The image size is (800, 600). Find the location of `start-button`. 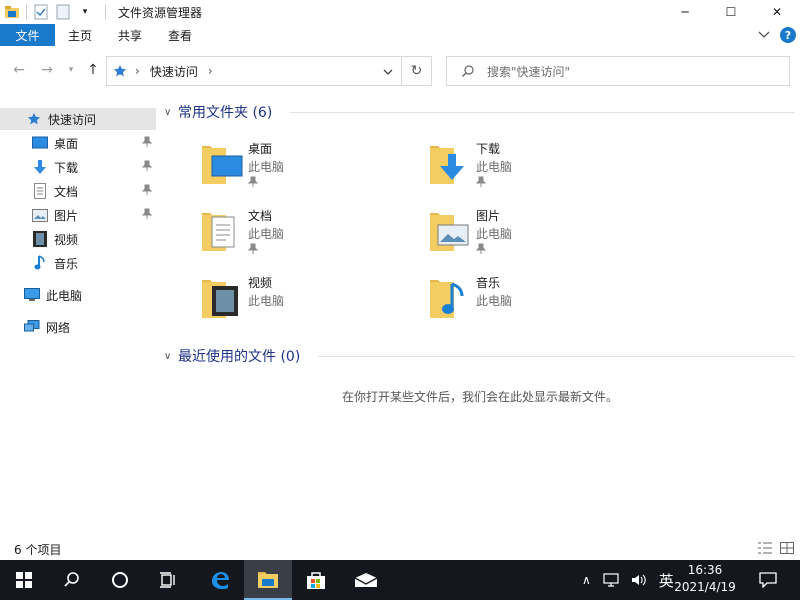

start-button is located at coordinates (24, 580).